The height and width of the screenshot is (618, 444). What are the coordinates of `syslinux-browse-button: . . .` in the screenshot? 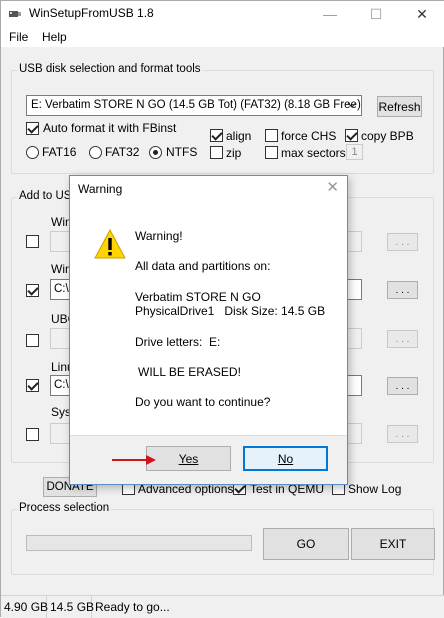 It's located at (402, 434).